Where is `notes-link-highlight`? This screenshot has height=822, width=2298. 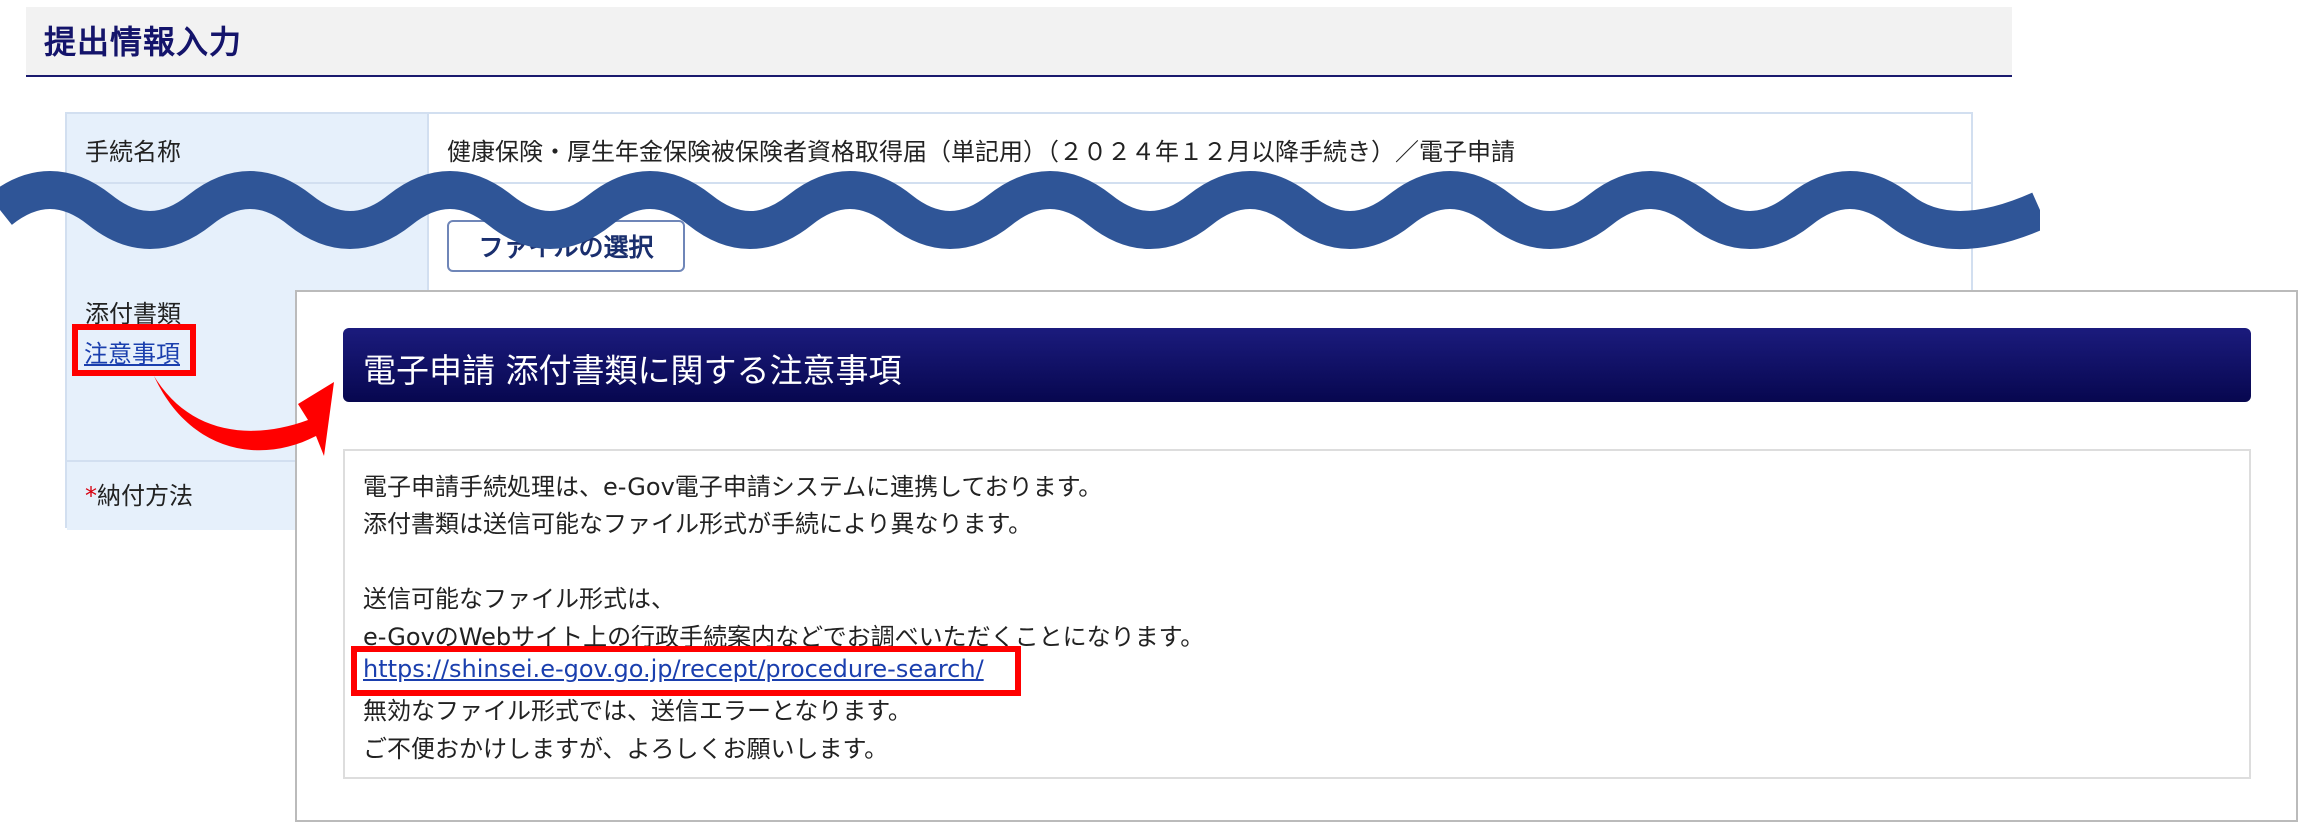
notes-link-highlight is located at coordinates (134, 350).